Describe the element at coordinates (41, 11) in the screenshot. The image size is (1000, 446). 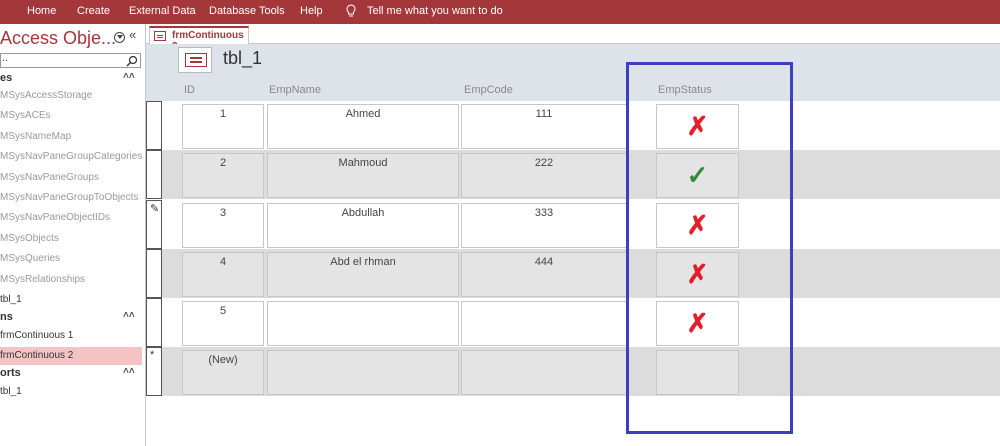
I see `menu-home: Home` at that location.